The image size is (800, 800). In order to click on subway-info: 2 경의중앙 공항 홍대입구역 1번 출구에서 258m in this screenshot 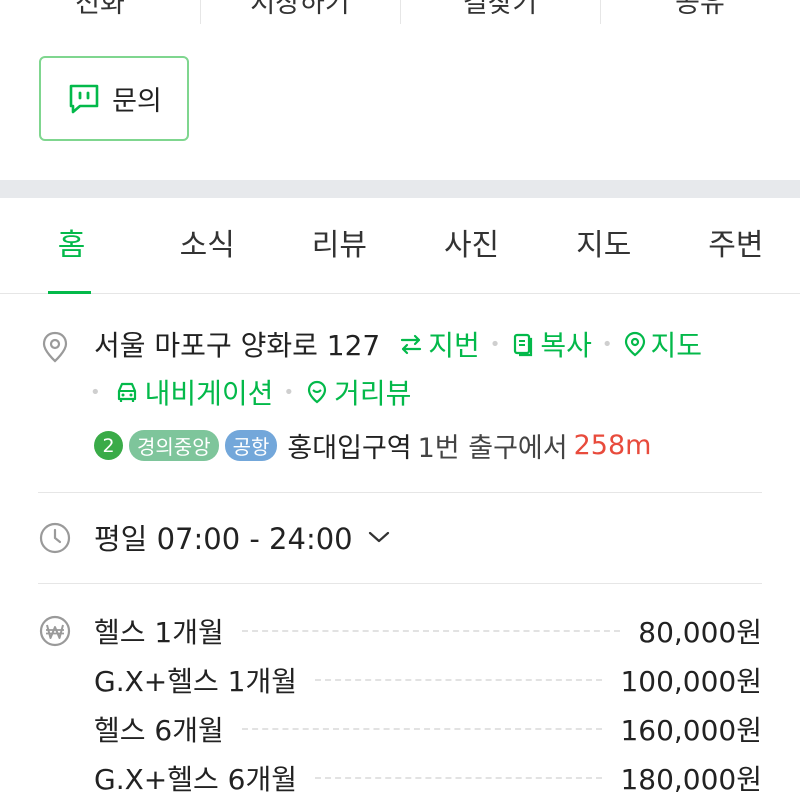, I will do `click(372, 445)`.